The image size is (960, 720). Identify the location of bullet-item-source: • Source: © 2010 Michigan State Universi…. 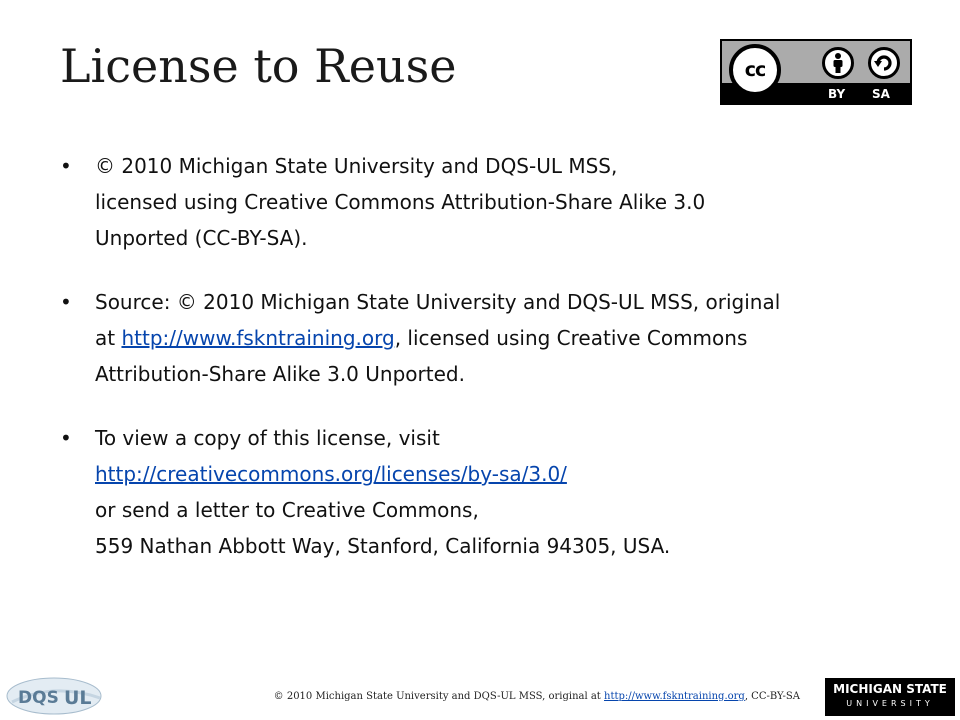
(490, 338).